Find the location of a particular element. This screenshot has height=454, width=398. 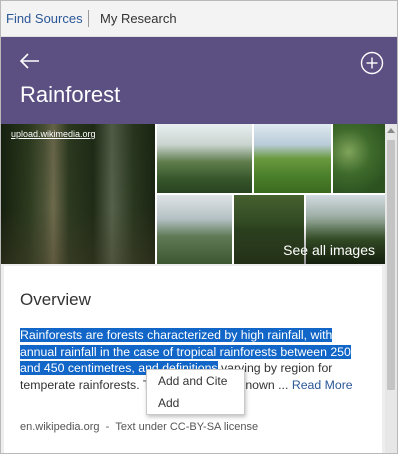

back-arrow-icon is located at coordinates (30, 61).